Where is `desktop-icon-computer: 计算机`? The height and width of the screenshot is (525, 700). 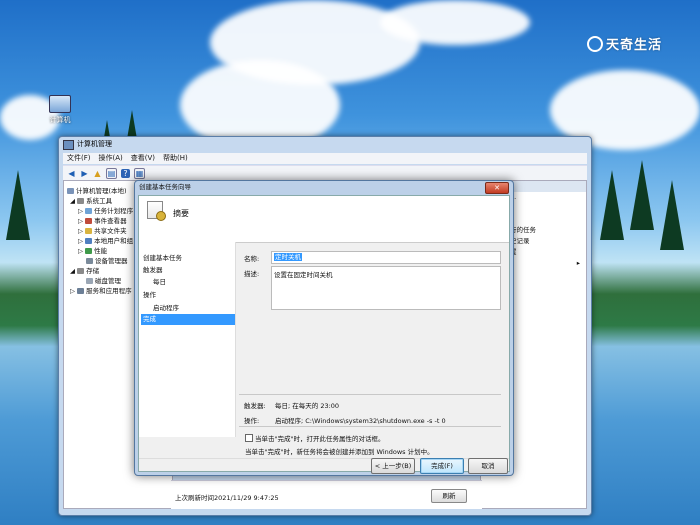
desktop-icon-computer: 计算机 is located at coordinates (60, 110).